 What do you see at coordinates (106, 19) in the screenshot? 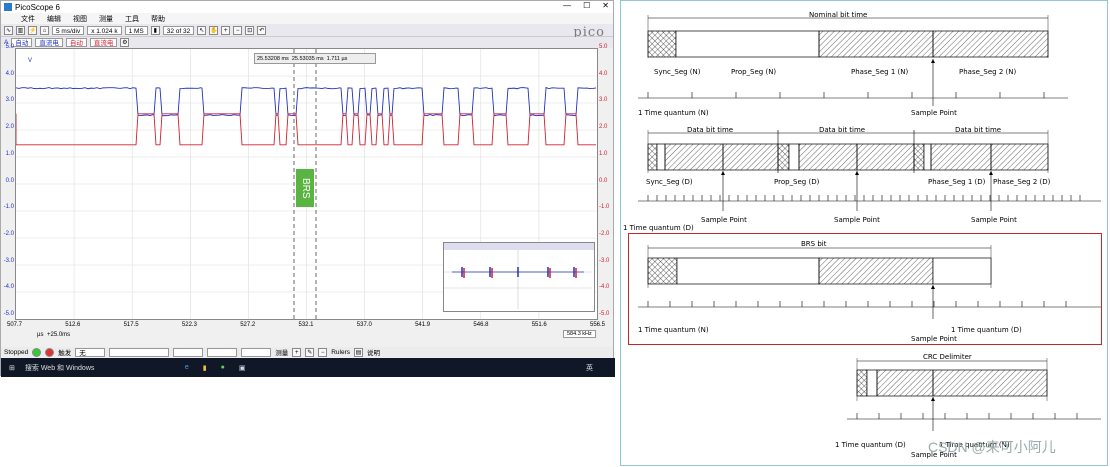
I see `menu-measure: 测量` at bounding box center [106, 19].